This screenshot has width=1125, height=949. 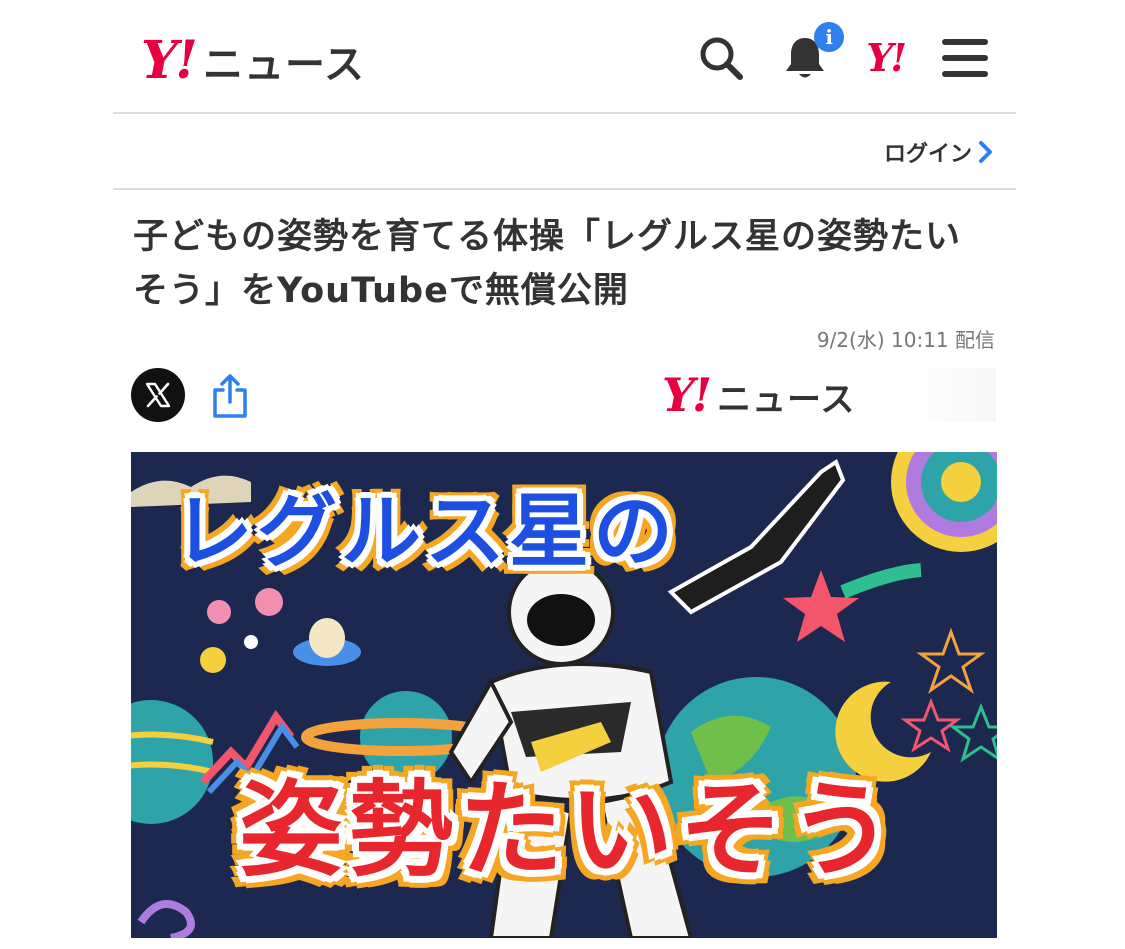 I want to click on share-bar: Y! ニュース, so click(x=563, y=396).